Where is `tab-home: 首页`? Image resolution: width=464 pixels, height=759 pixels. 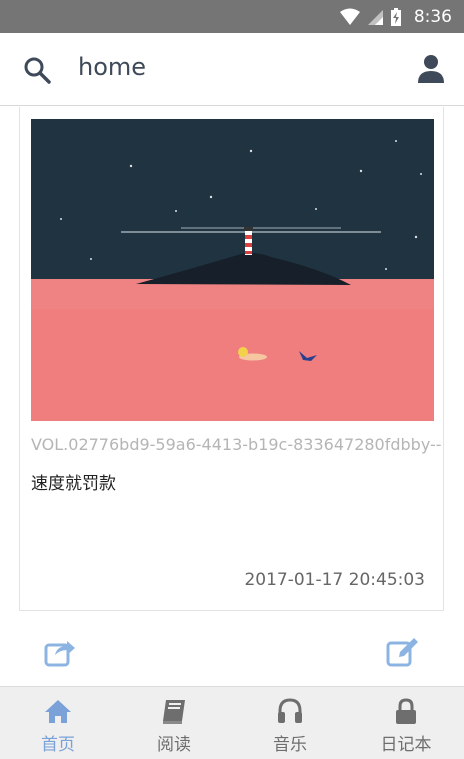
tab-home: 首页 is located at coordinates (58, 723).